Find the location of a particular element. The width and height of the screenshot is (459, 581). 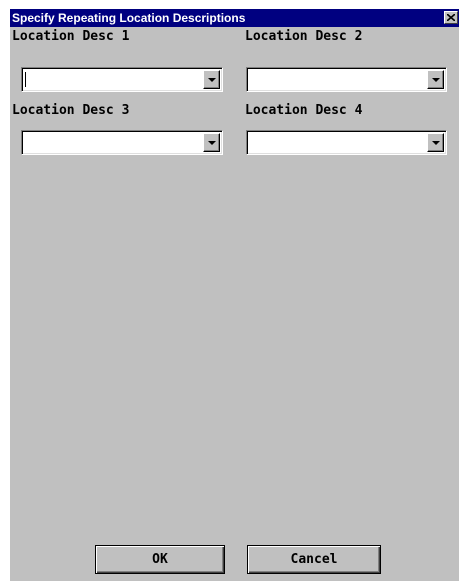

location-desc-1-dropdown-button is located at coordinates (211, 79).